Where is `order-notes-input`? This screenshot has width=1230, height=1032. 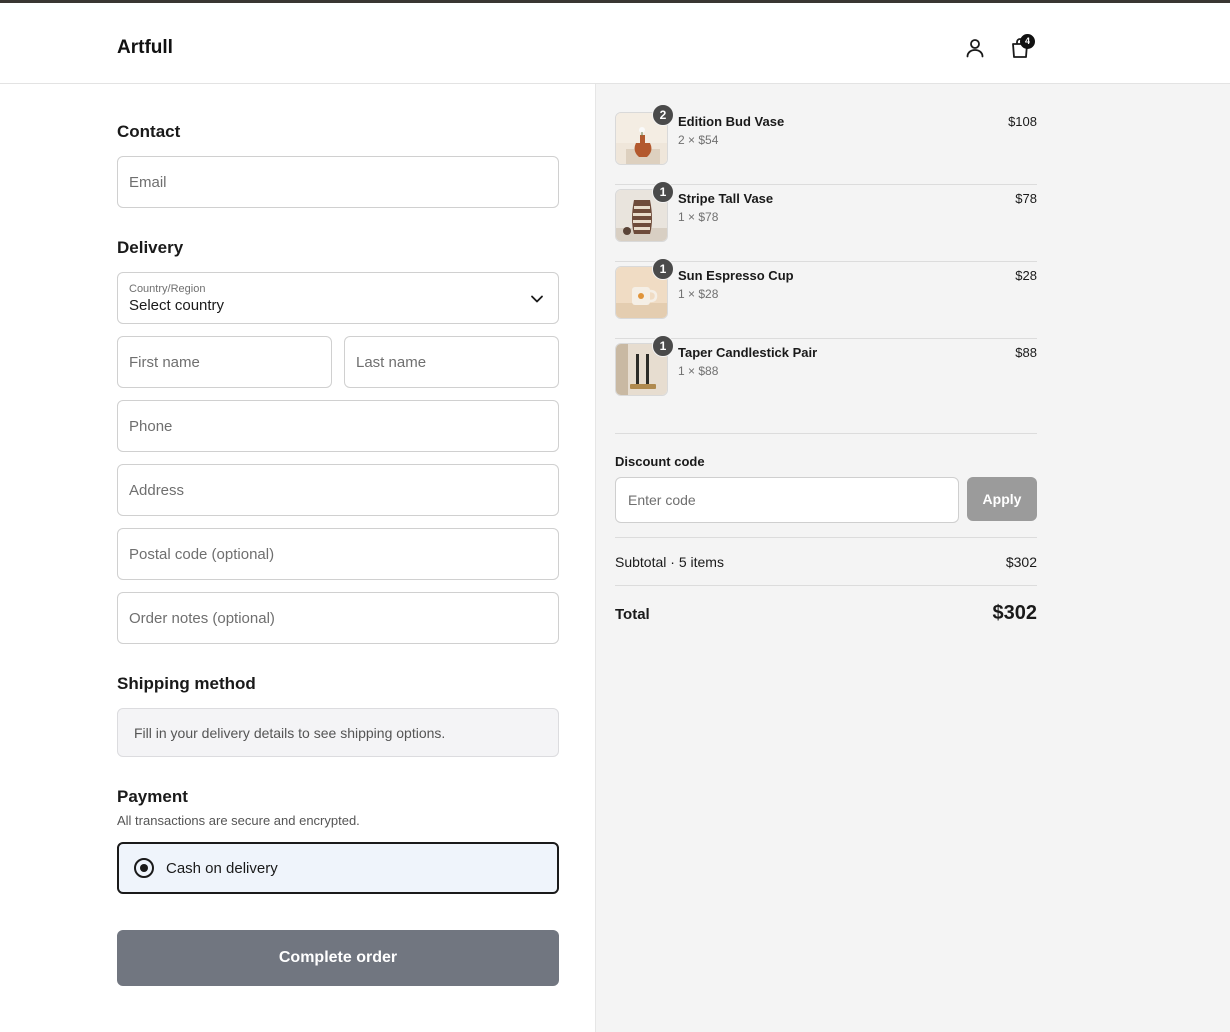
order-notes-input is located at coordinates (338, 618).